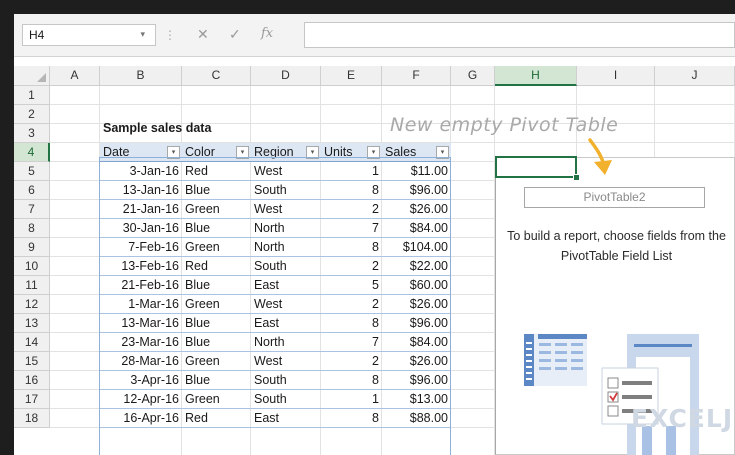 The image size is (735, 455). Describe the element at coordinates (32, 76) in the screenshot. I see `select-all-button` at that location.